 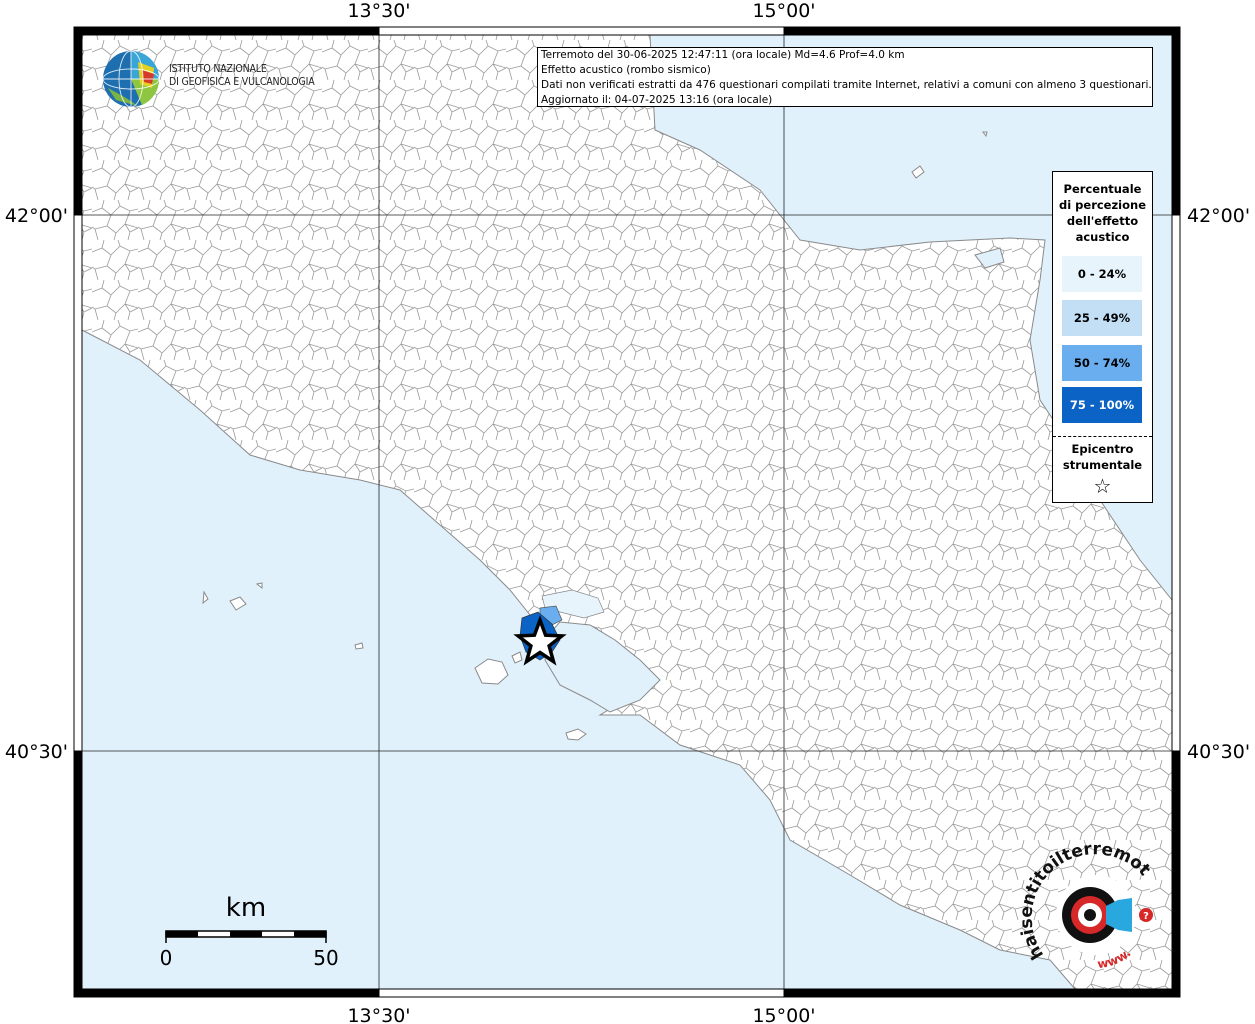 I want to click on ingv-name-line2: DI GEOFISICA E VULCANOLOGIA, so click(x=242, y=82).